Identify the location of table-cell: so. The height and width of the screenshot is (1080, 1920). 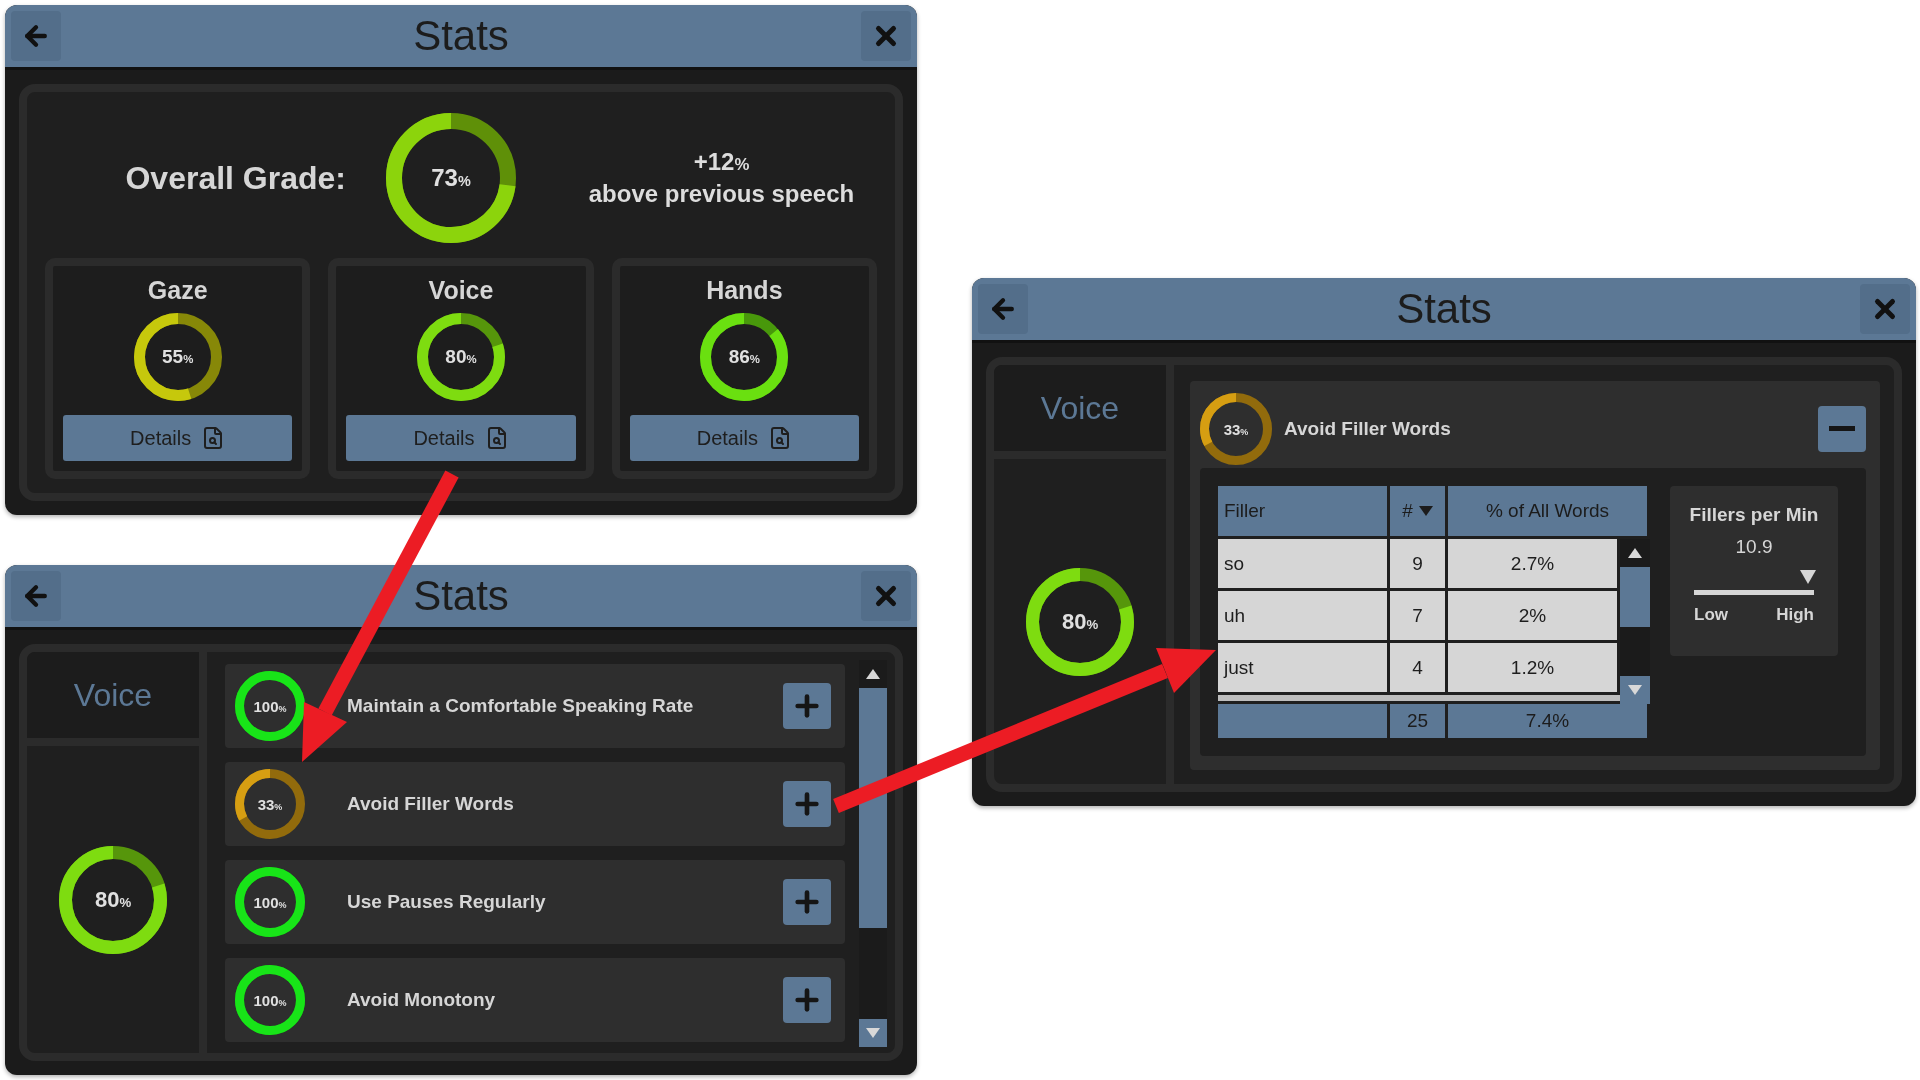
(1304, 565).